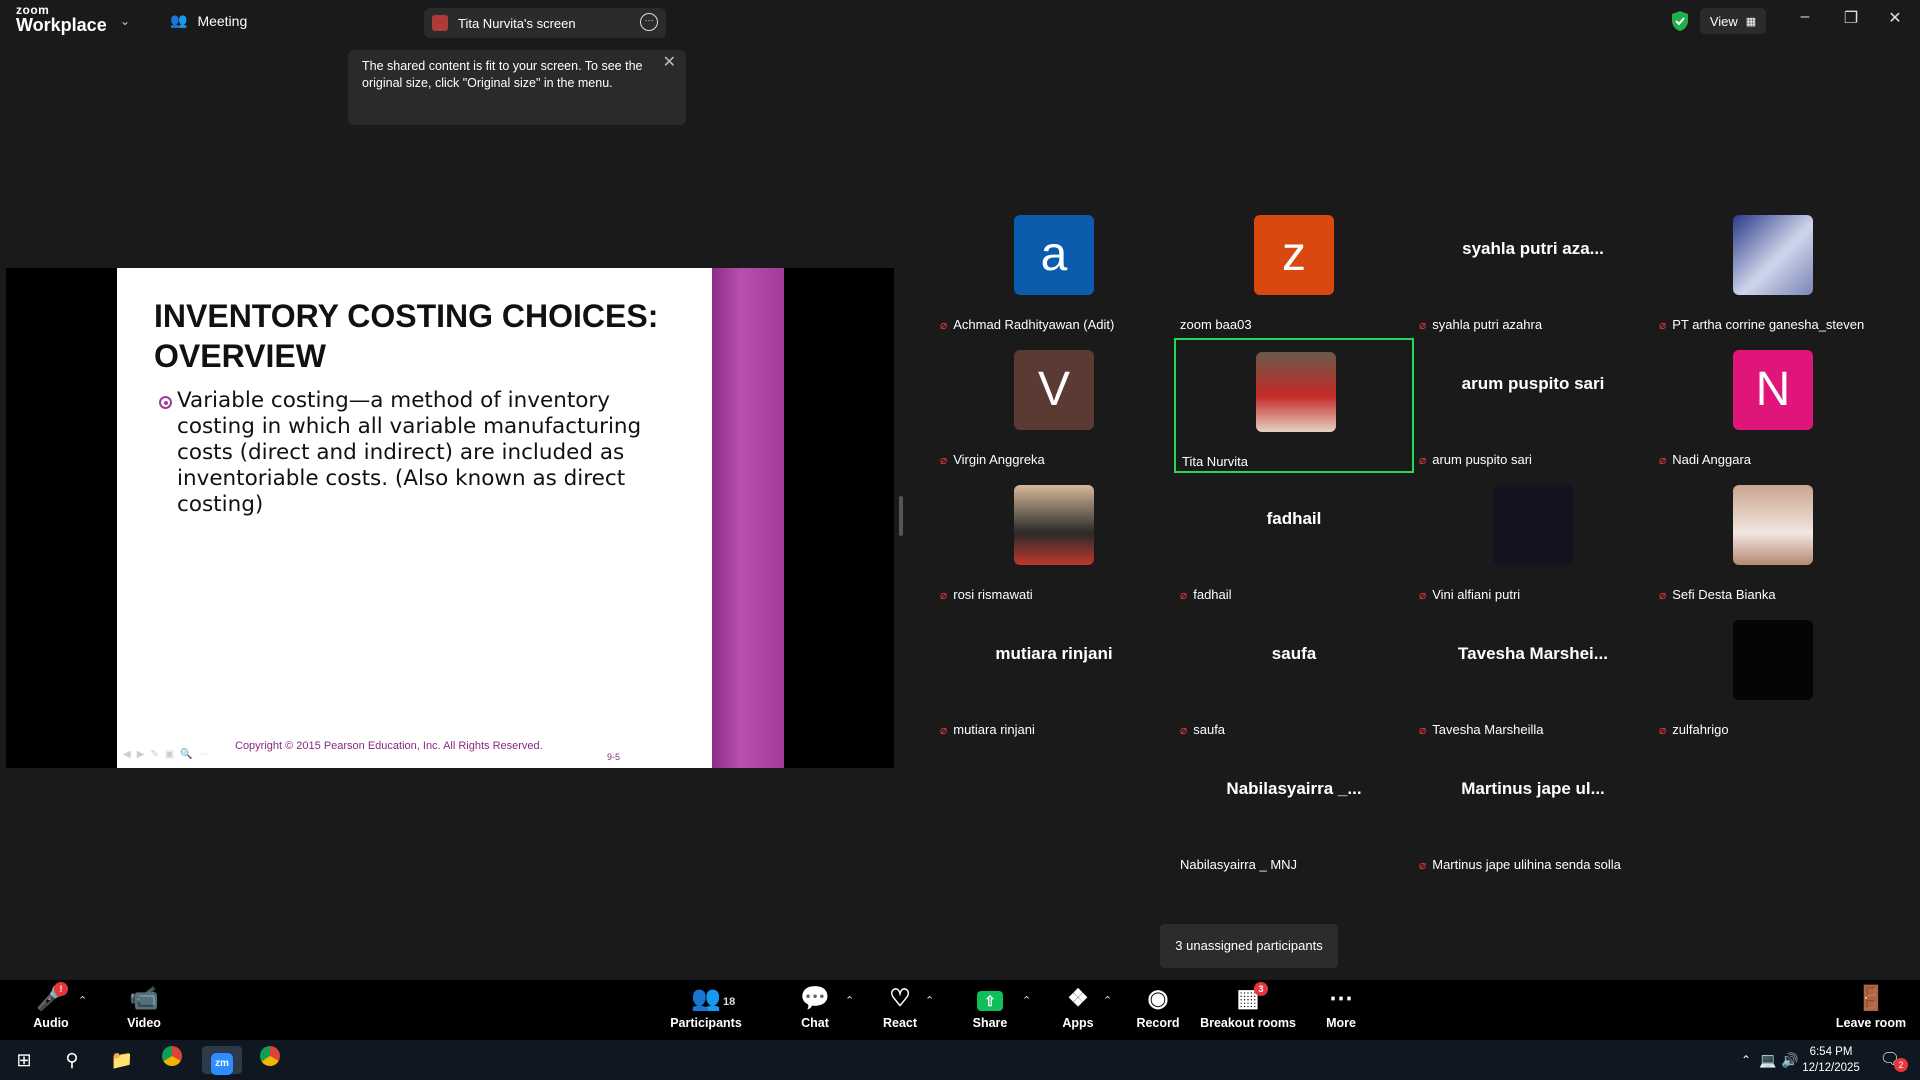 This screenshot has height=1080, width=1920. What do you see at coordinates (1294, 518) in the screenshot?
I see `participant-display-name: fadhail` at bounding box center [1294, 518].